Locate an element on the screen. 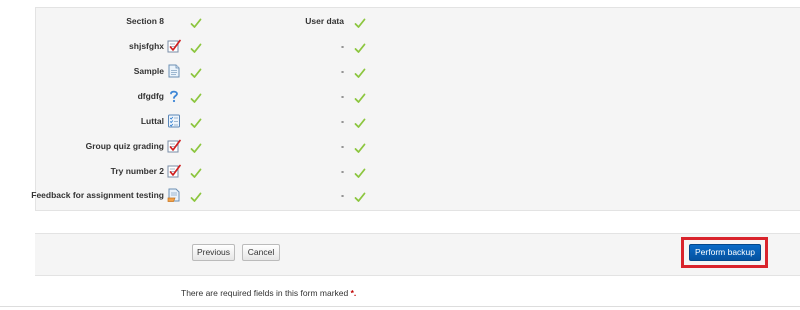 This screenshot has width=800, height=310. cancel-button: Cancel is located at coordinates (261, 252).